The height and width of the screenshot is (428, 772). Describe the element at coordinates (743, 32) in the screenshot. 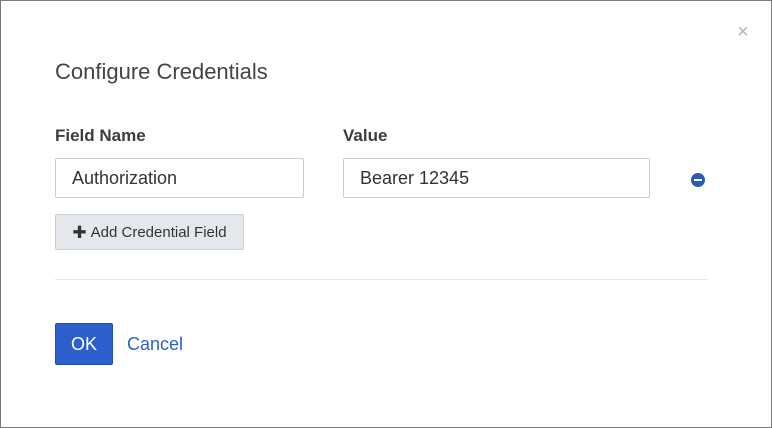

I see `close-icon: ×` at that location.